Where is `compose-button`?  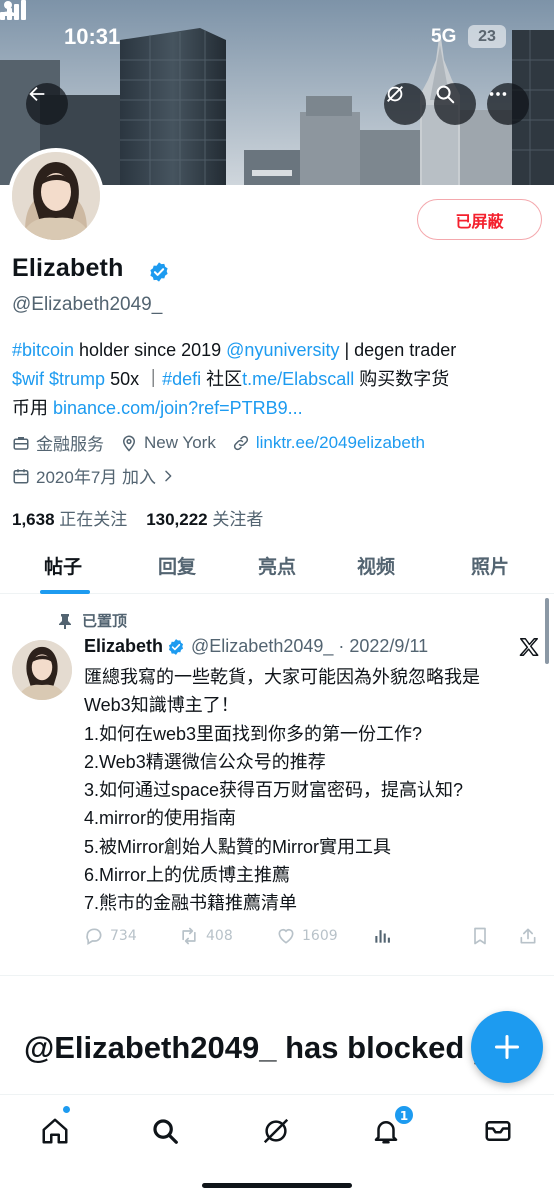
compose-button is located at coordinates (507, 1047).